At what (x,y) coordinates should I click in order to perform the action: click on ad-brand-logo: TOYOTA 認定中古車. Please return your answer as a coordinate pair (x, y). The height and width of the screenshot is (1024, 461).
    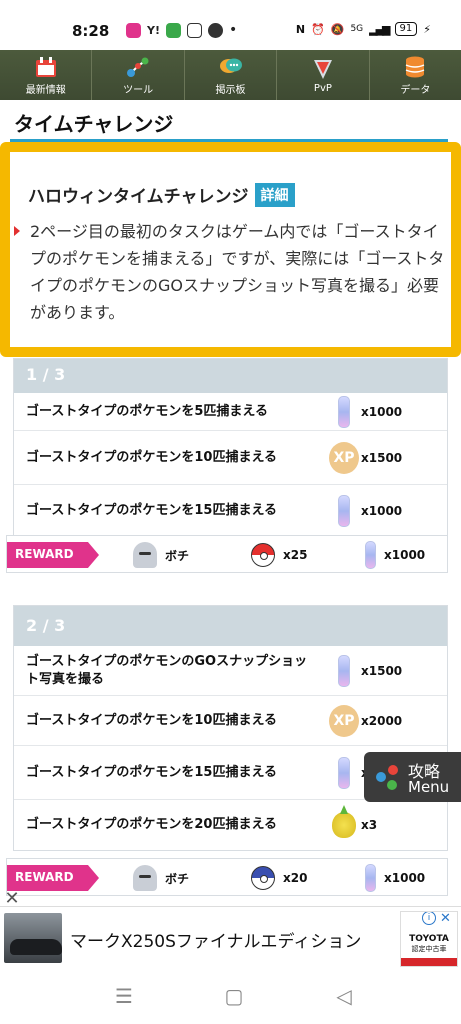
    Looking at the image, I should click on (429, 939).